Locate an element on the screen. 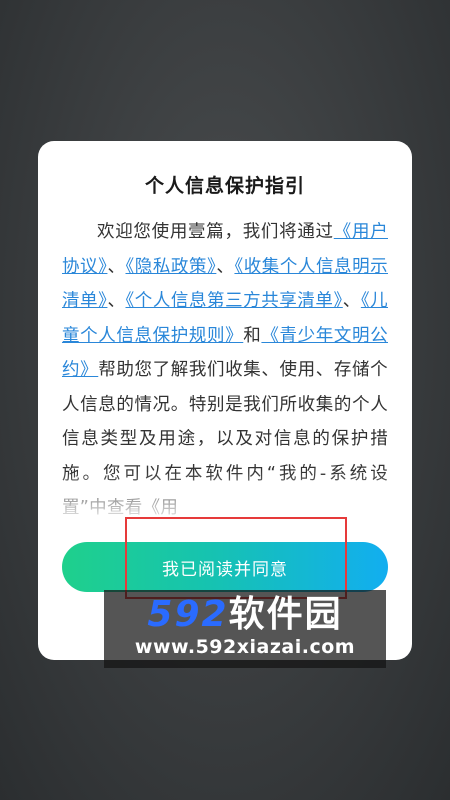 The width and height of the screenshot is (450, 800). and-text: 和 is located at coordinates (252, 335).